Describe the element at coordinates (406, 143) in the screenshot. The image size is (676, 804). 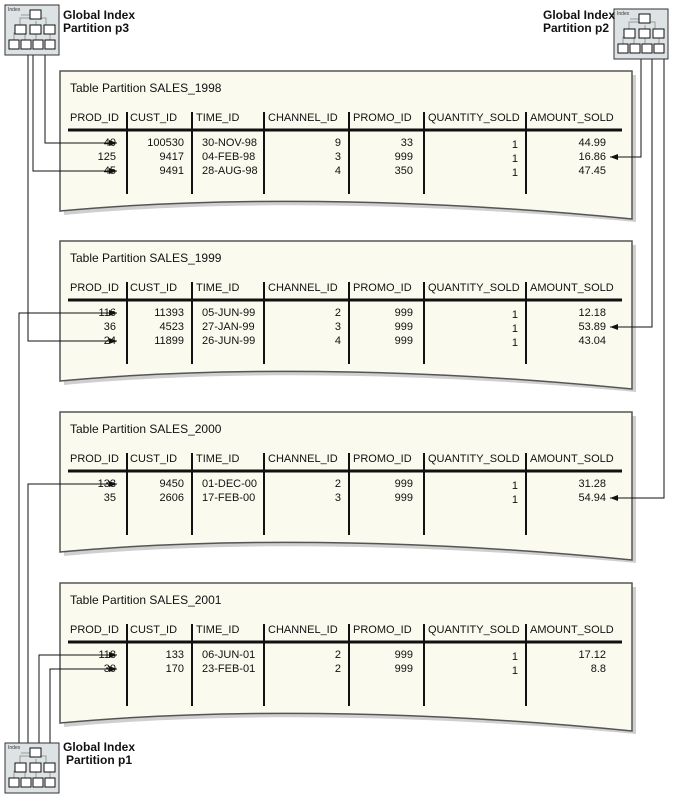
I see `table-cell: 33` at that location.